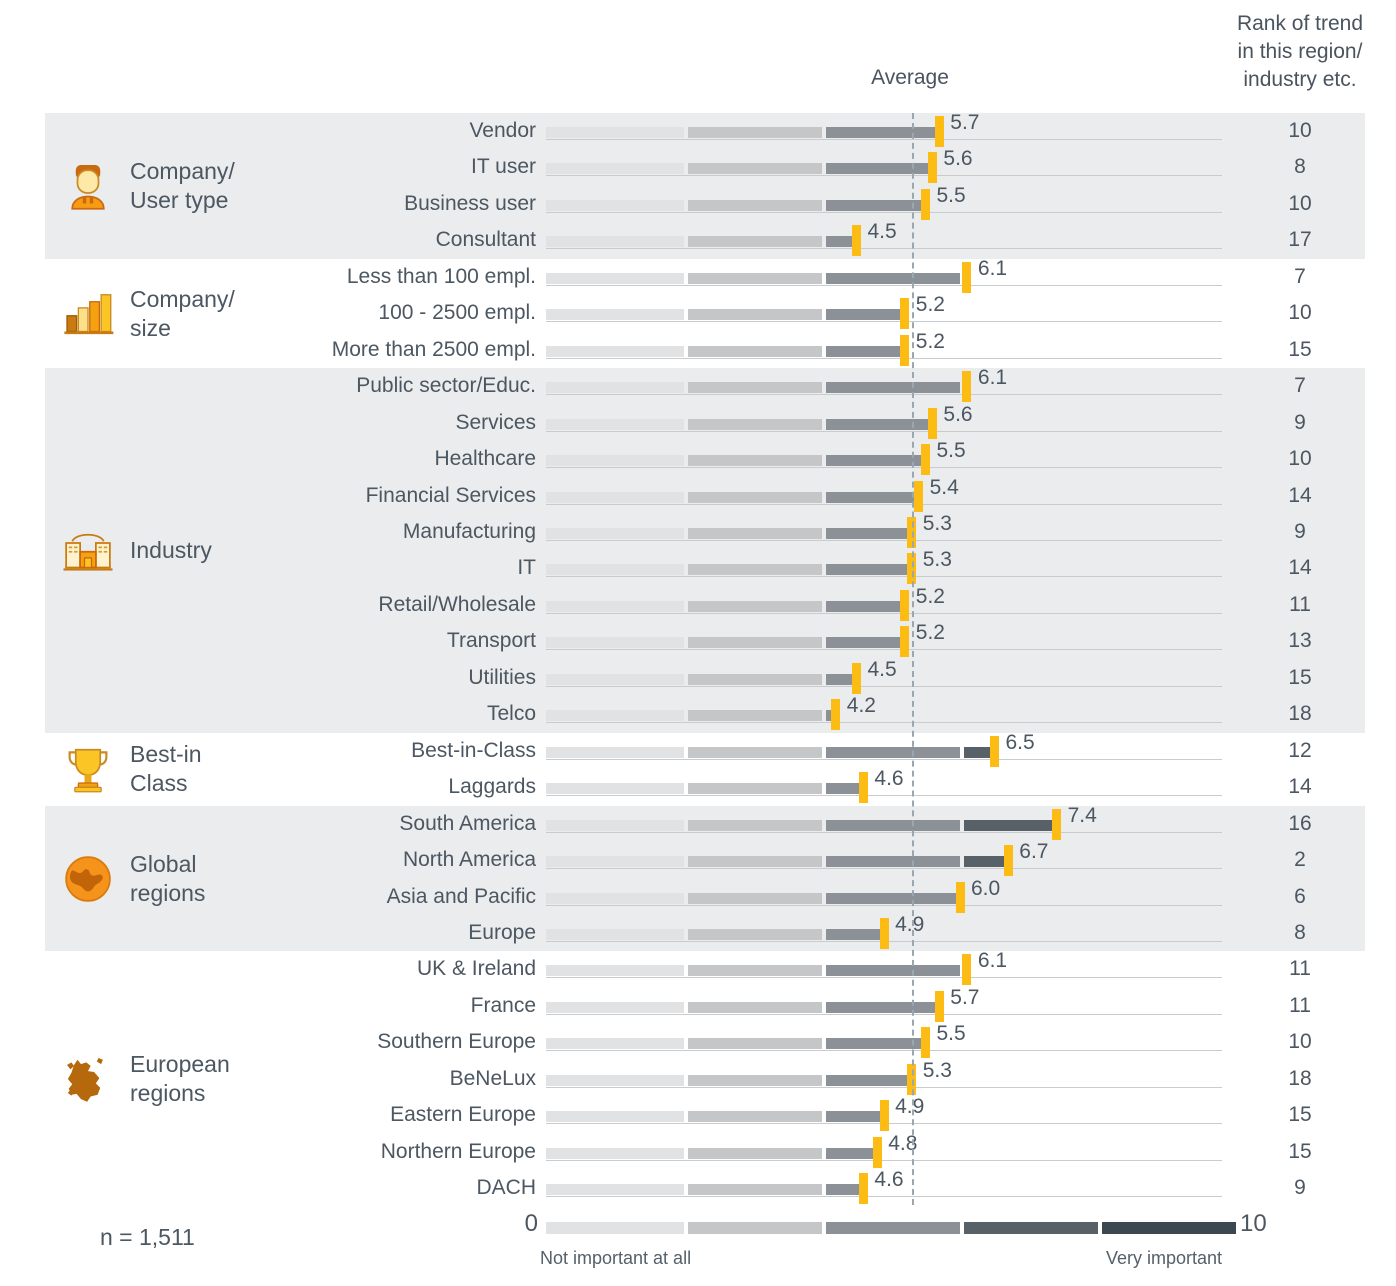  I want to click on value-label: 4.2, so click(861, 706).